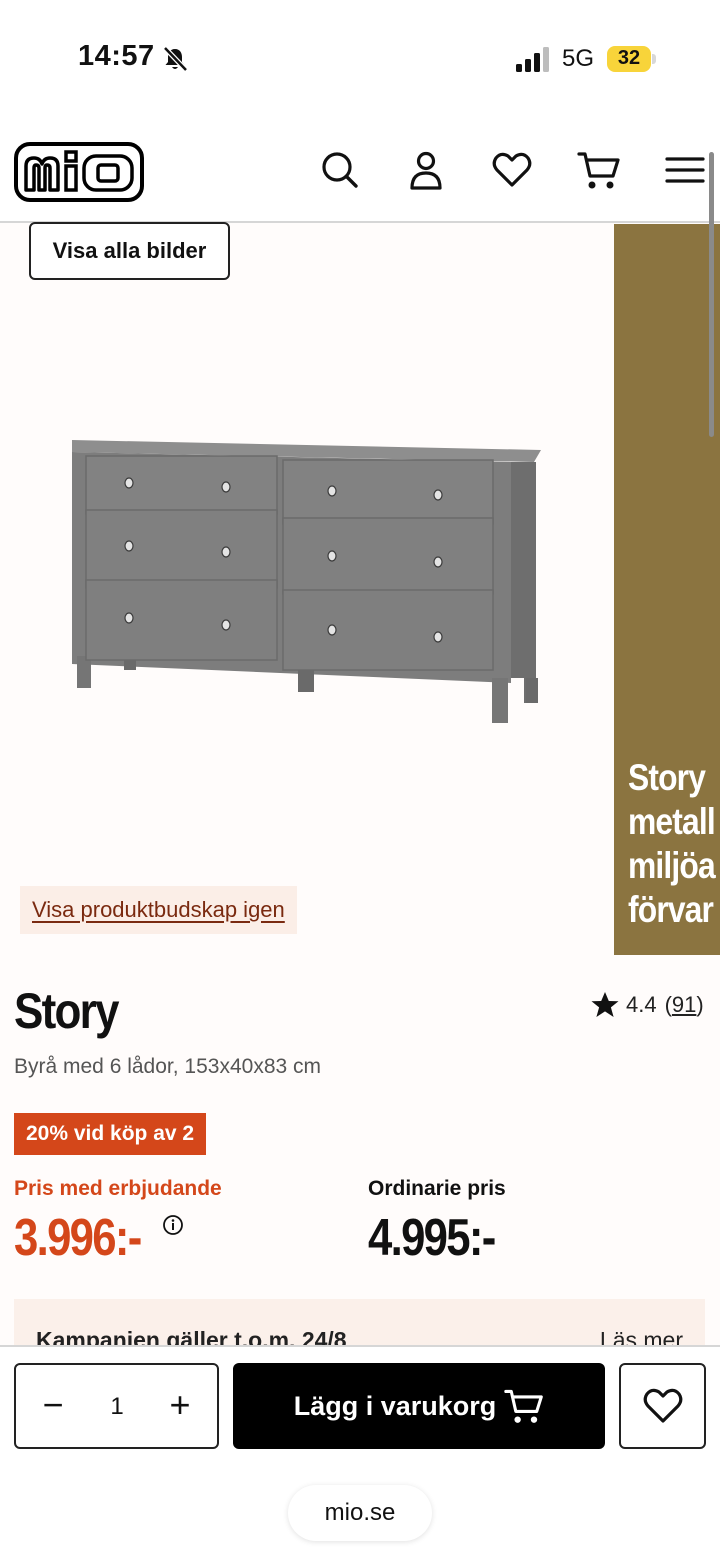  What do you see at coordinates (308, 578) in the screenshot?
I see `product-image` at bounding box center [308, 578].